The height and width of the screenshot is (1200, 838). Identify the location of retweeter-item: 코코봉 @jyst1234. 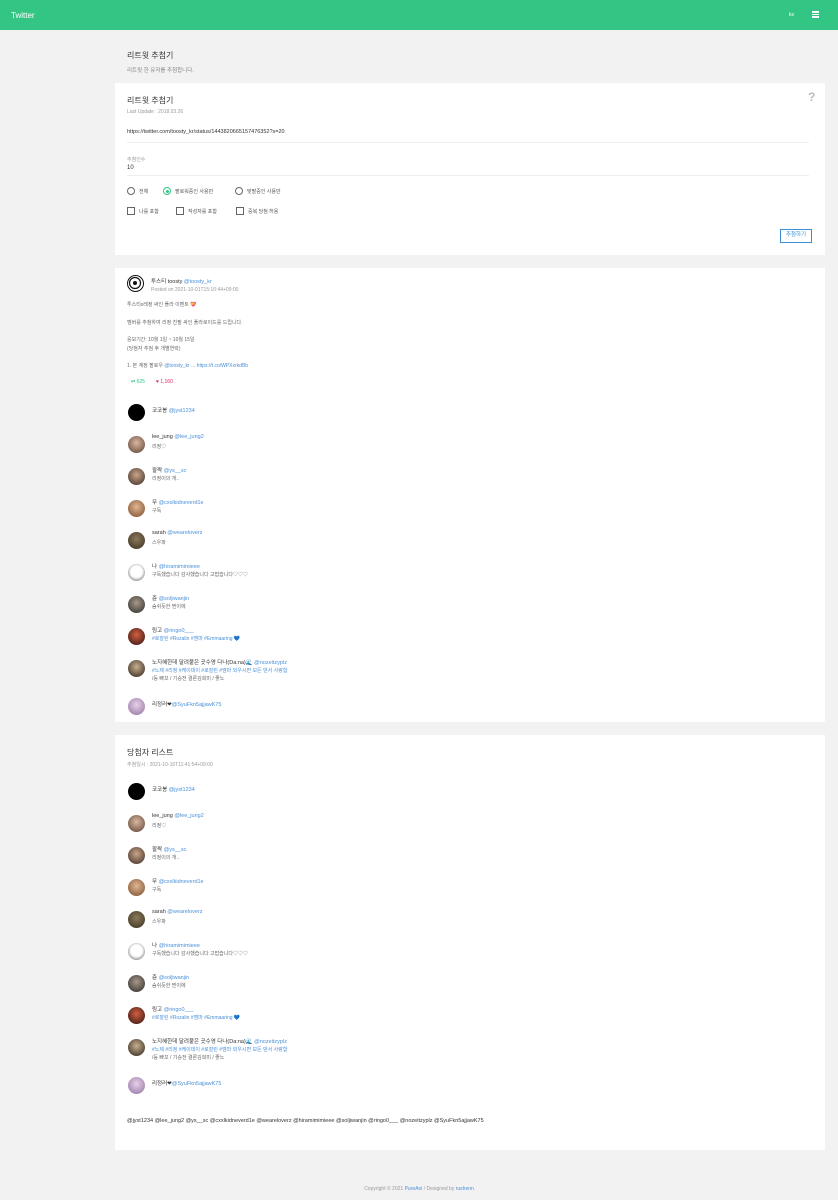
(467, 415).